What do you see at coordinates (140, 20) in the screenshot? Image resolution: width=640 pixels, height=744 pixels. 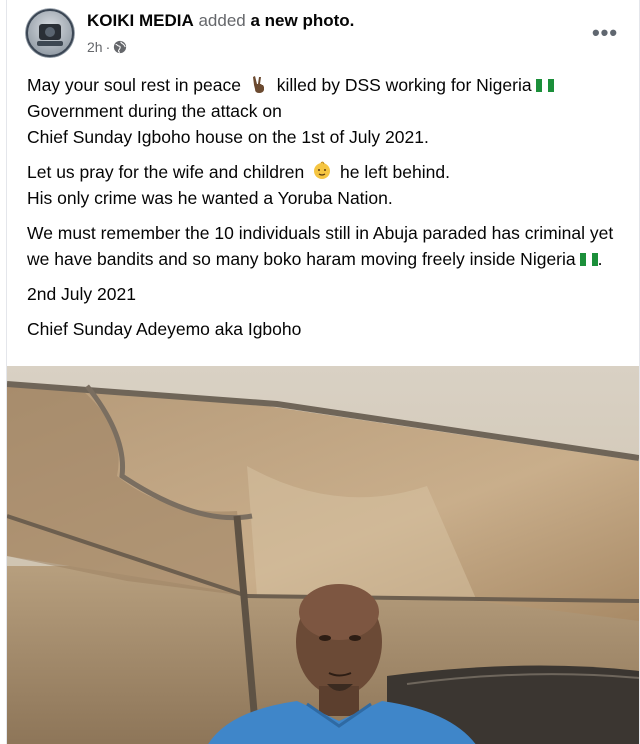 I see `page-name-link: KOIKI MEDIA` at bounding box center [140, 20].